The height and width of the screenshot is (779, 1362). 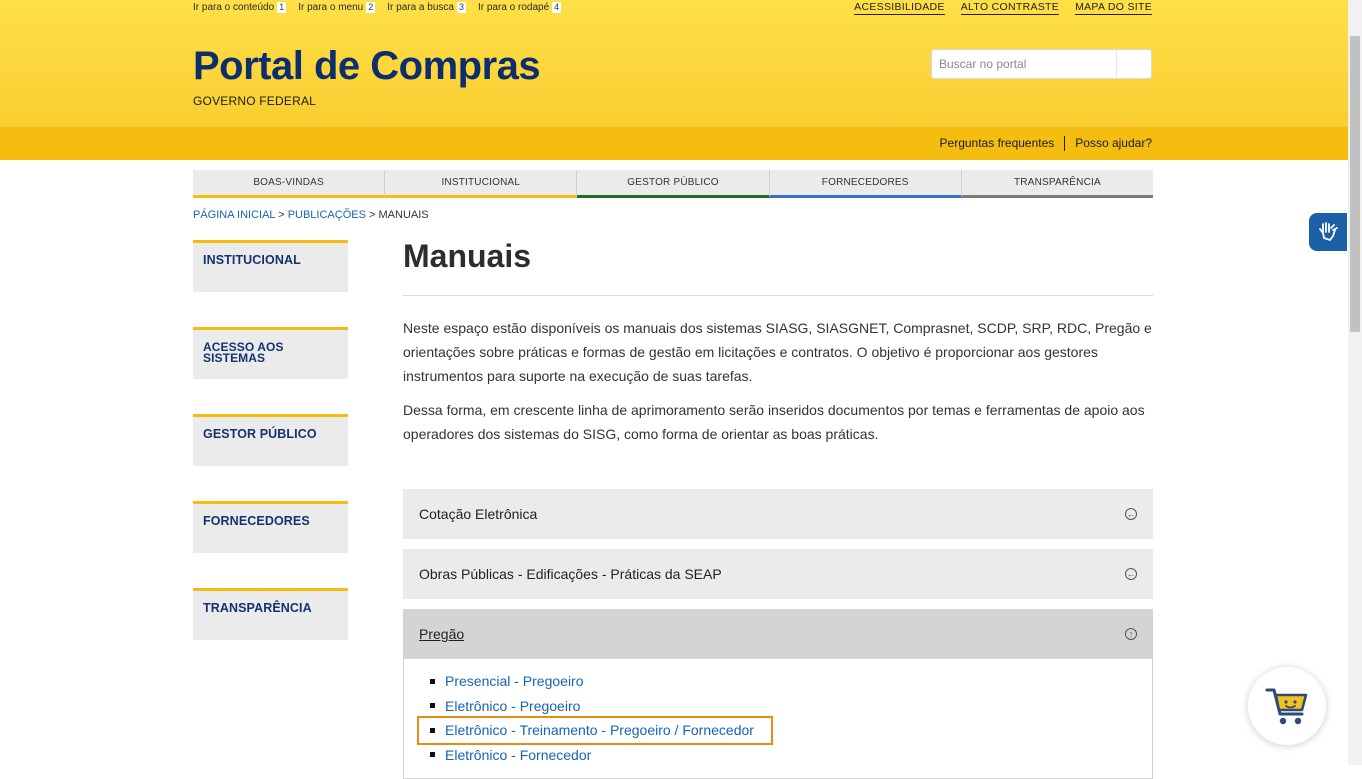 I want to click on sign-language-button, so click(x=1328, y=232).